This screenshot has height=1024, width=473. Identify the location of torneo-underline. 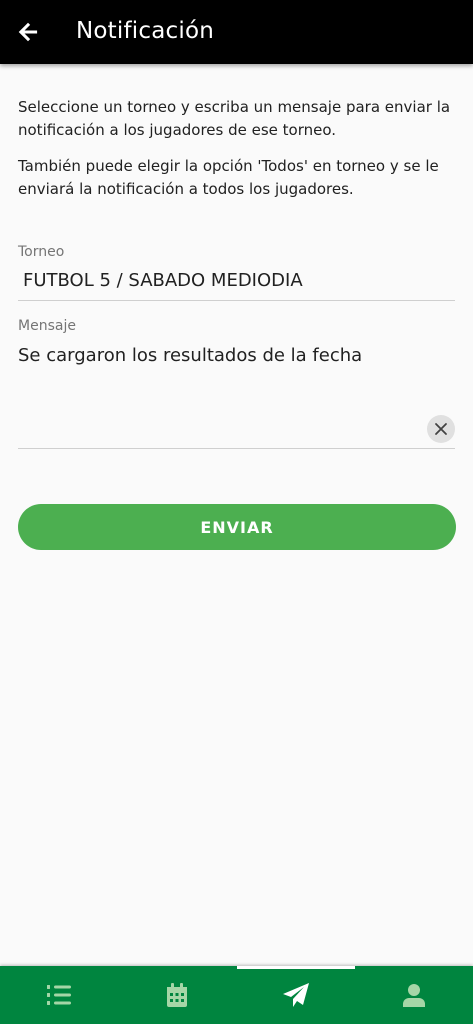
(236, 300).